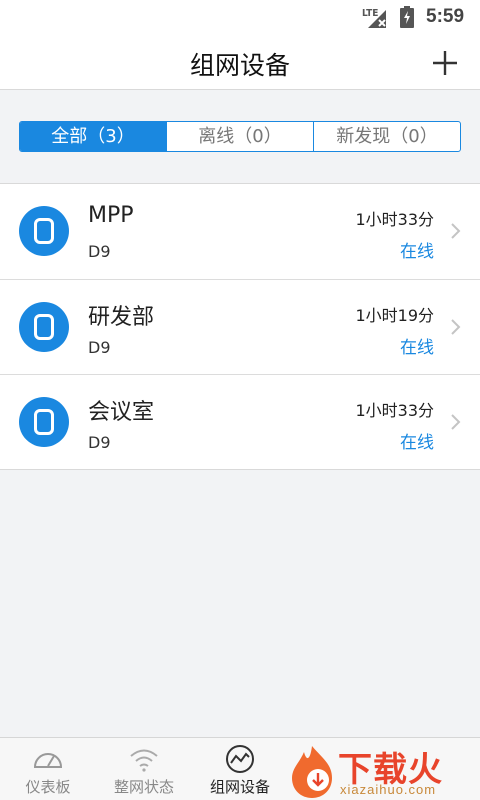  I want to click on nav-network-status: 整网状态, so click(144, 769).